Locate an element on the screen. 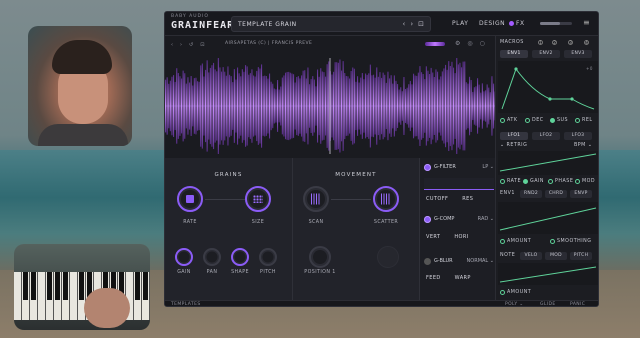  scan-knob is located at coordinates (316, 199).